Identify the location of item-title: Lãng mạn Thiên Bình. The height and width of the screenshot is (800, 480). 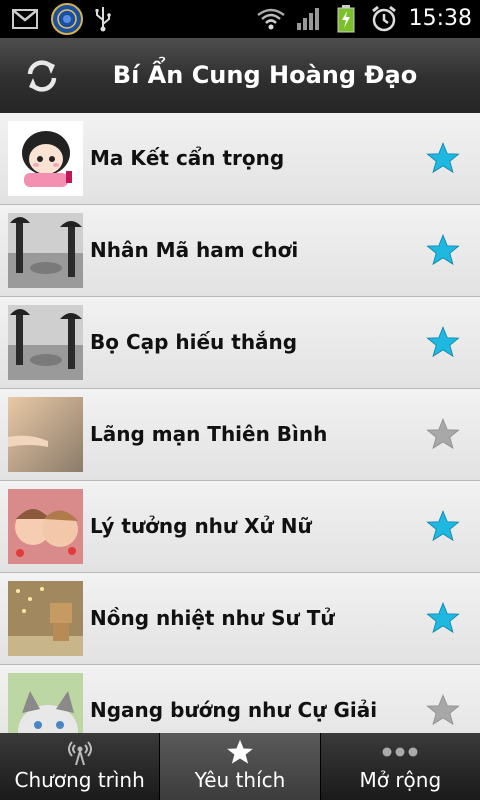
(209, 434).